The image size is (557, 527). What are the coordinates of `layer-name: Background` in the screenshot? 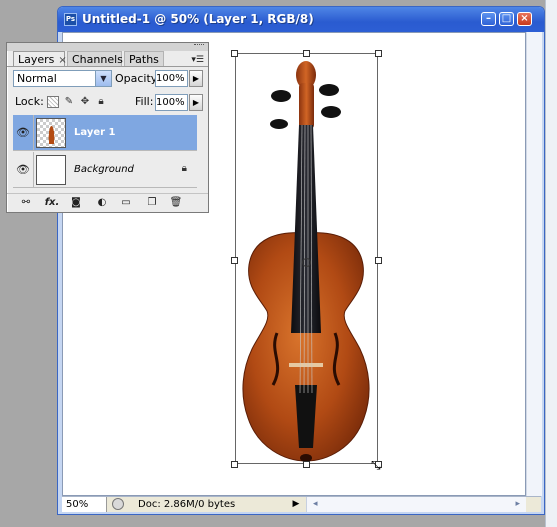 It's located at (104, 170).